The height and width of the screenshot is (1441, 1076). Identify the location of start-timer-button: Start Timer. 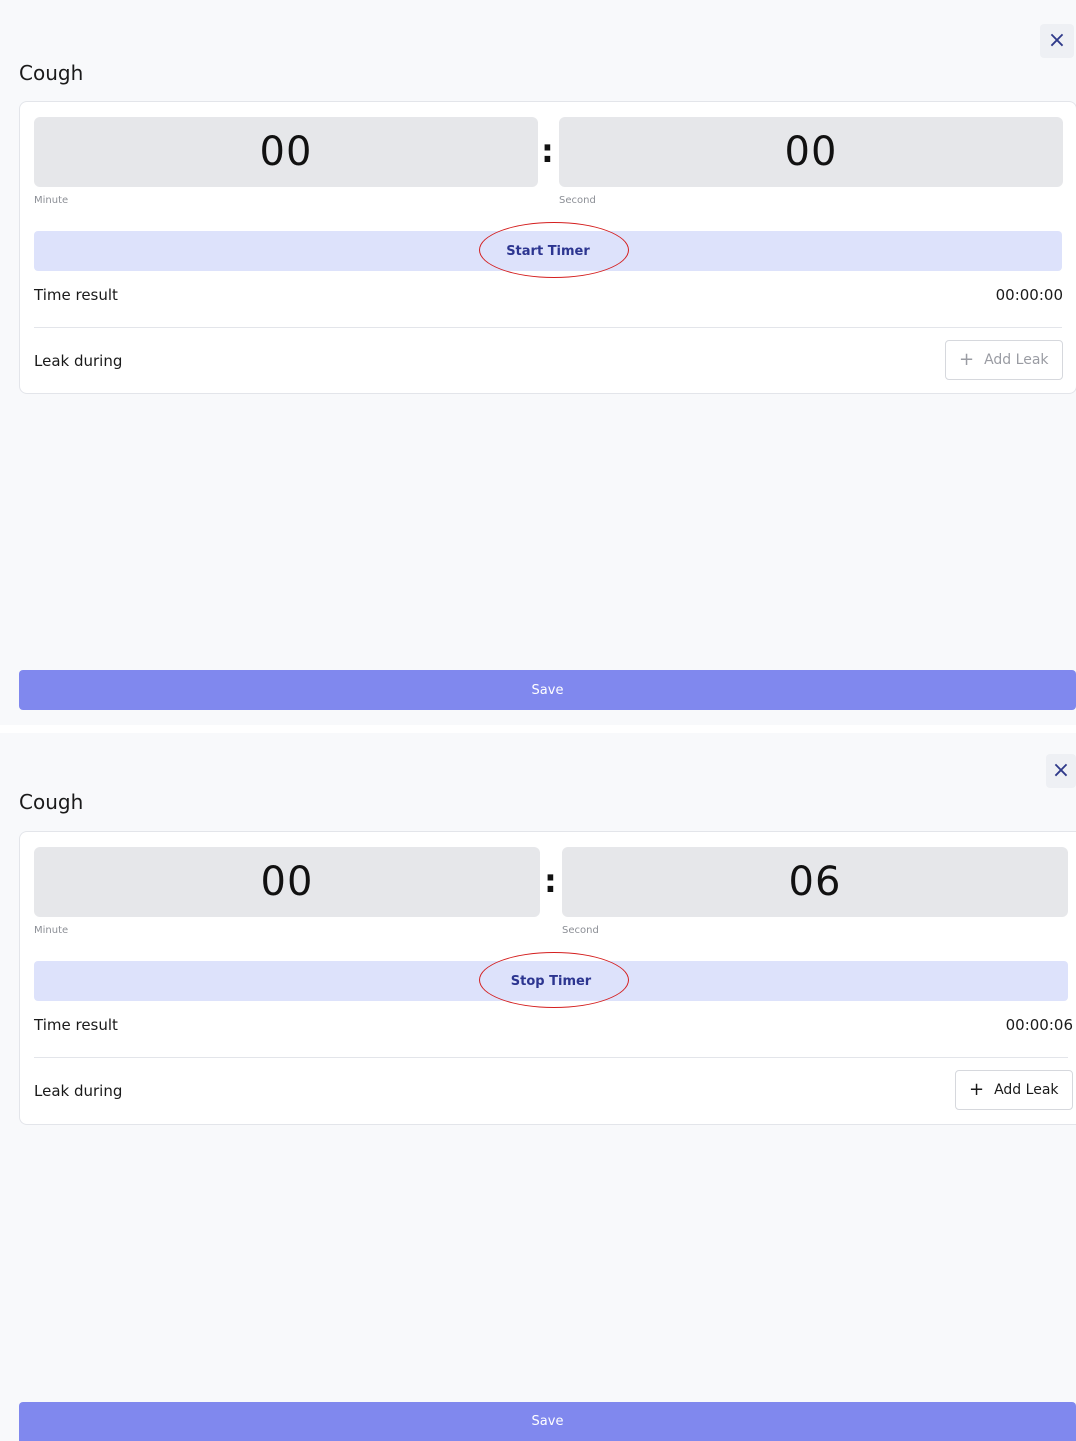
(548, 251).